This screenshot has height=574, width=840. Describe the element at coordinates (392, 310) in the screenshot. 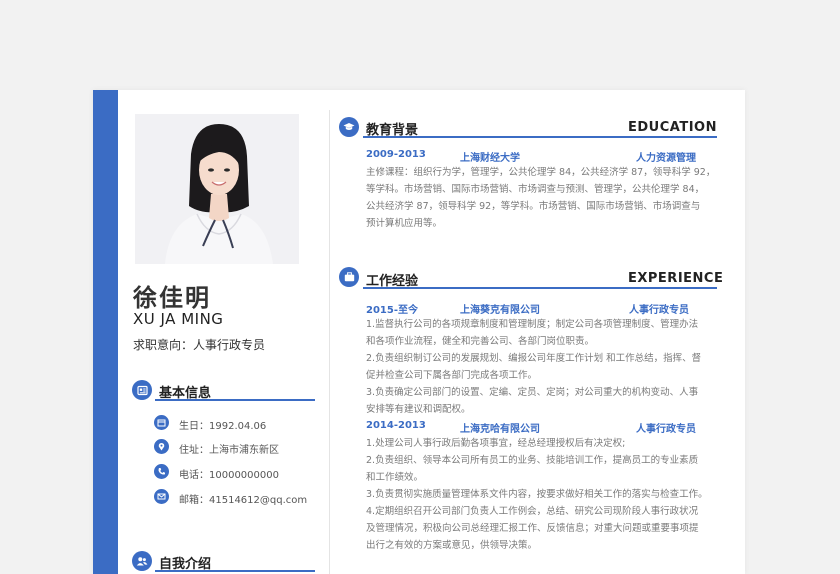

I see `job-period: 2015-至今` at that location.